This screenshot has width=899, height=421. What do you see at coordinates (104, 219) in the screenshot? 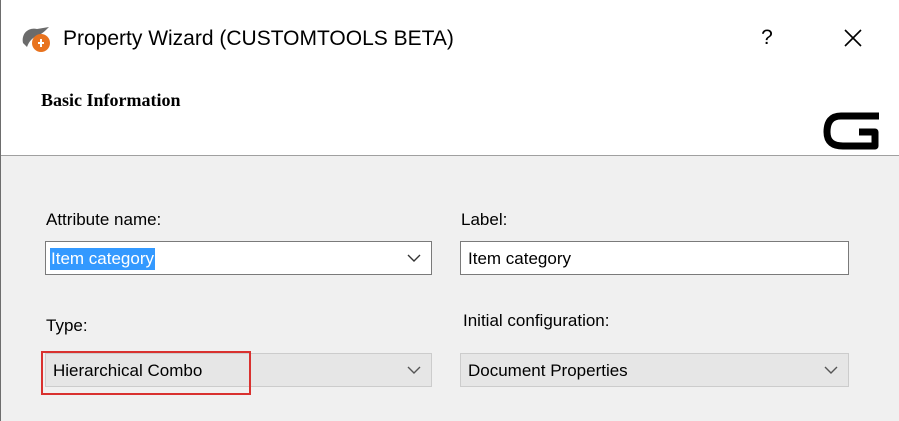
I see `attribute-name-label: Attribute name:` at bounding box center [104, 219].